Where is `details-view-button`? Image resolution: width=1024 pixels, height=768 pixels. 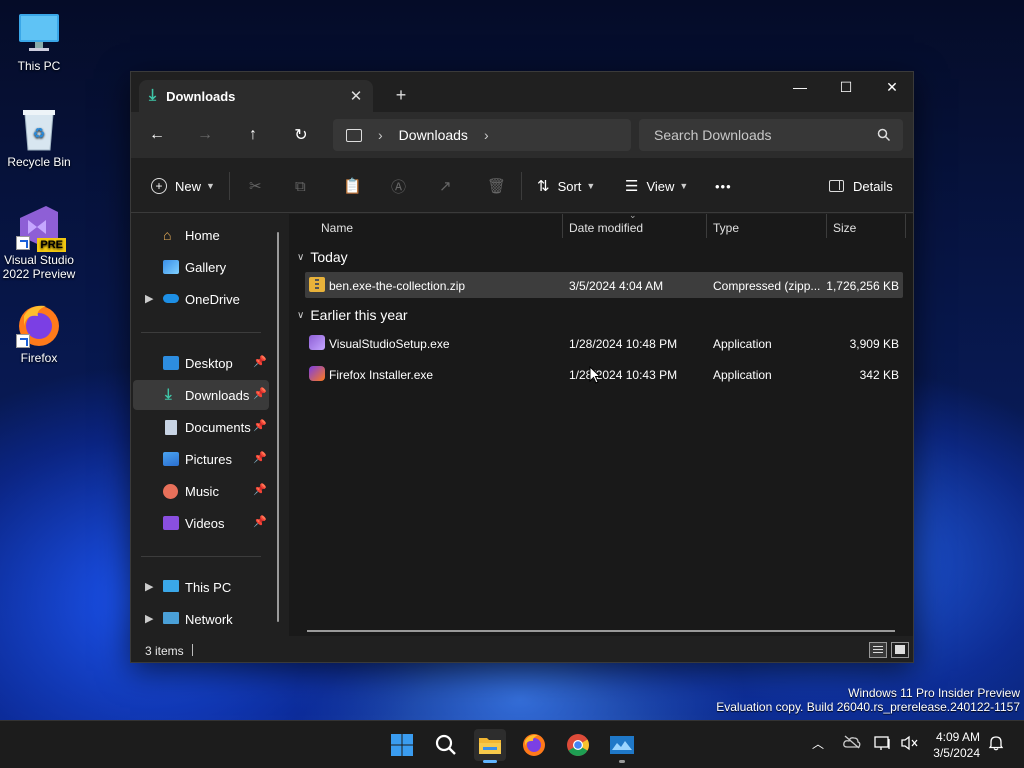
details-view-button is located at coordinates (878, 650).